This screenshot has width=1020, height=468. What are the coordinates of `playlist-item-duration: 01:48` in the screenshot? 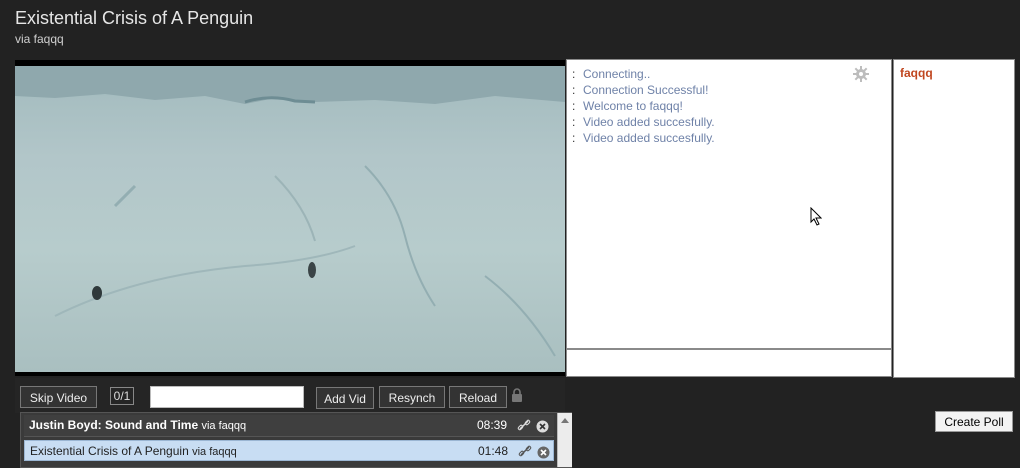 It's located at (493, 451).